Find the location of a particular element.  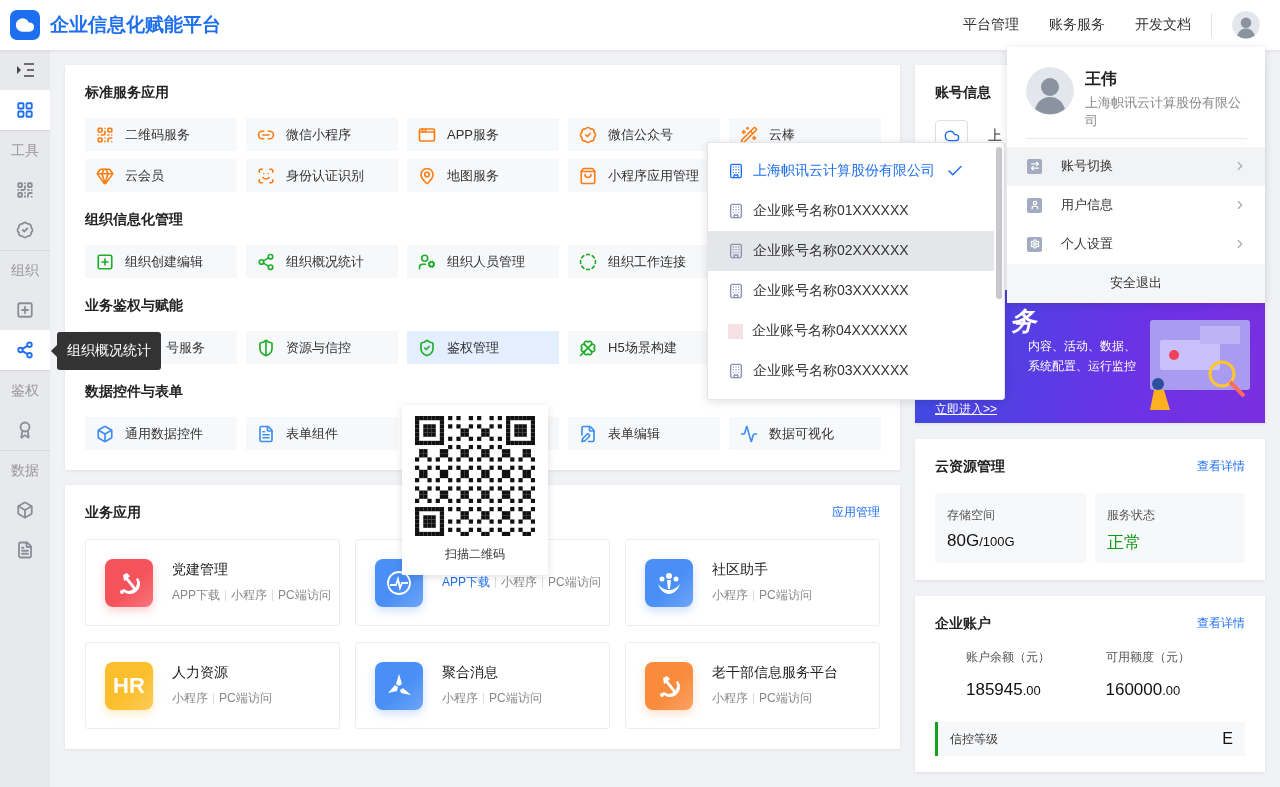

user-name: 王伟 is located at coordinates (1101, 79).